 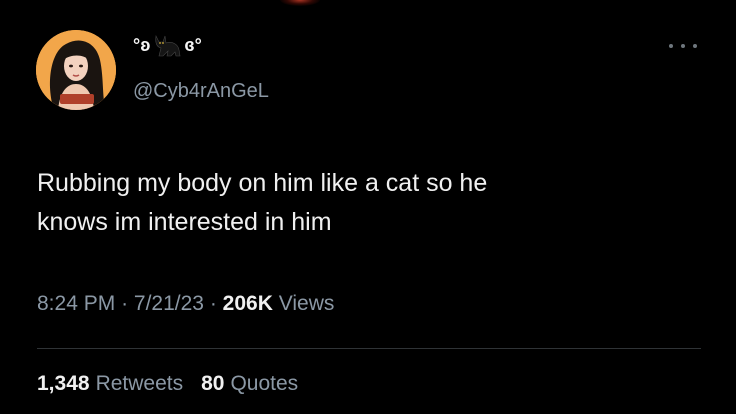 I want to click on tweet-meta: 8:24 PM · 7/21/23 · 206K Views, so click(x=185, y=304).